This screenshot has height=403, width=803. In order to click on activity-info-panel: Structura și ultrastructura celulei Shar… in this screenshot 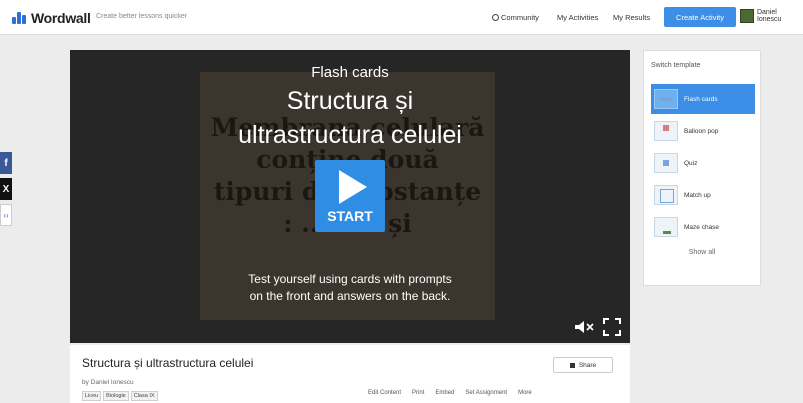, I will do `click(350, 374)`.